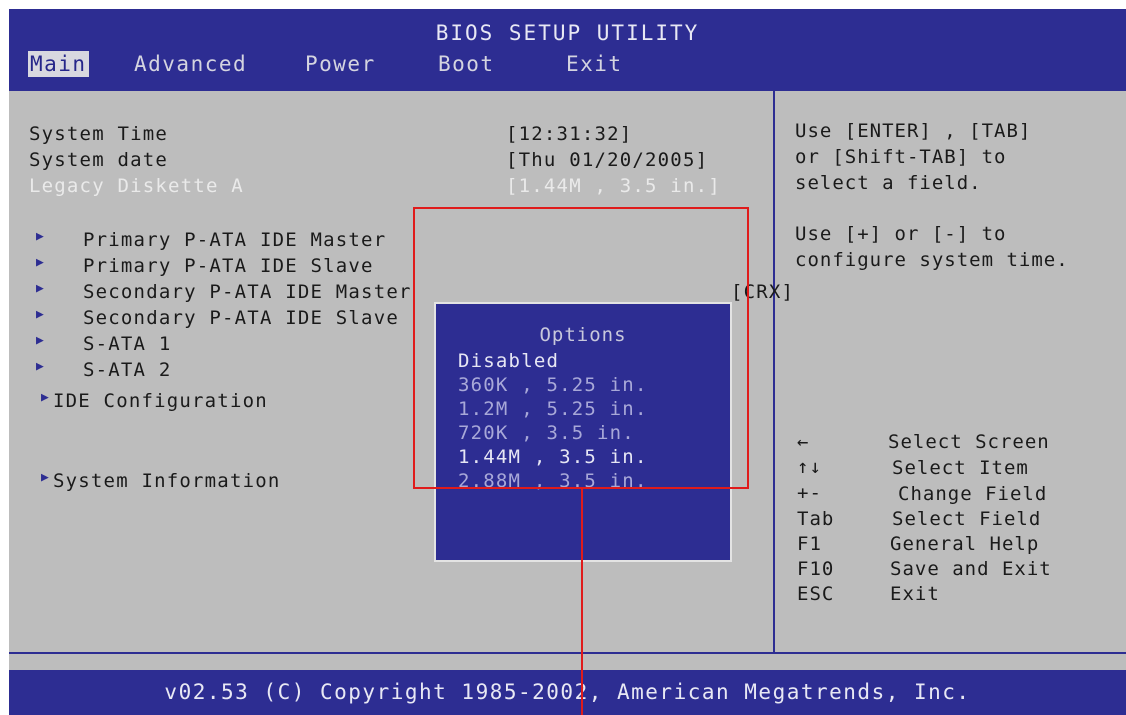  I want to click on submenu-secondary-master: Secondary P-ATA IDE Master, so click(247, 292).